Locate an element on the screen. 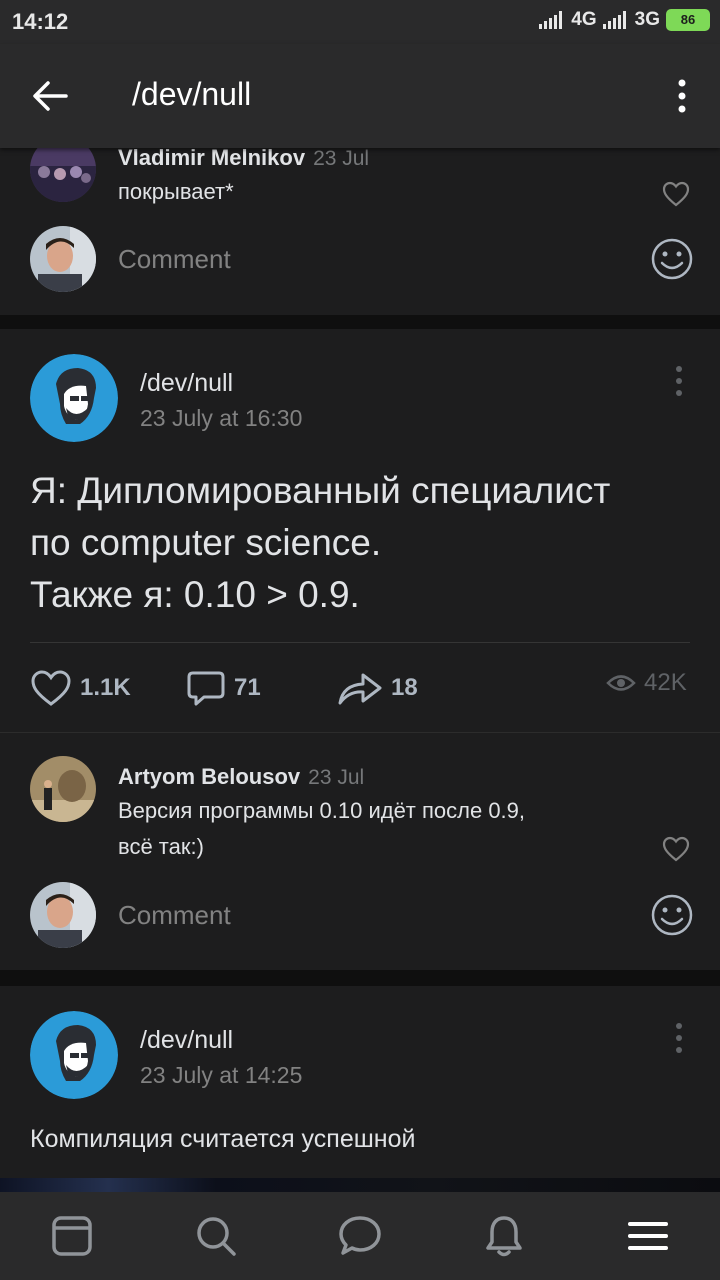  comment-text-line: Версия программы 0.10 идёт после 0.9, is located at coordinates (322, 810).